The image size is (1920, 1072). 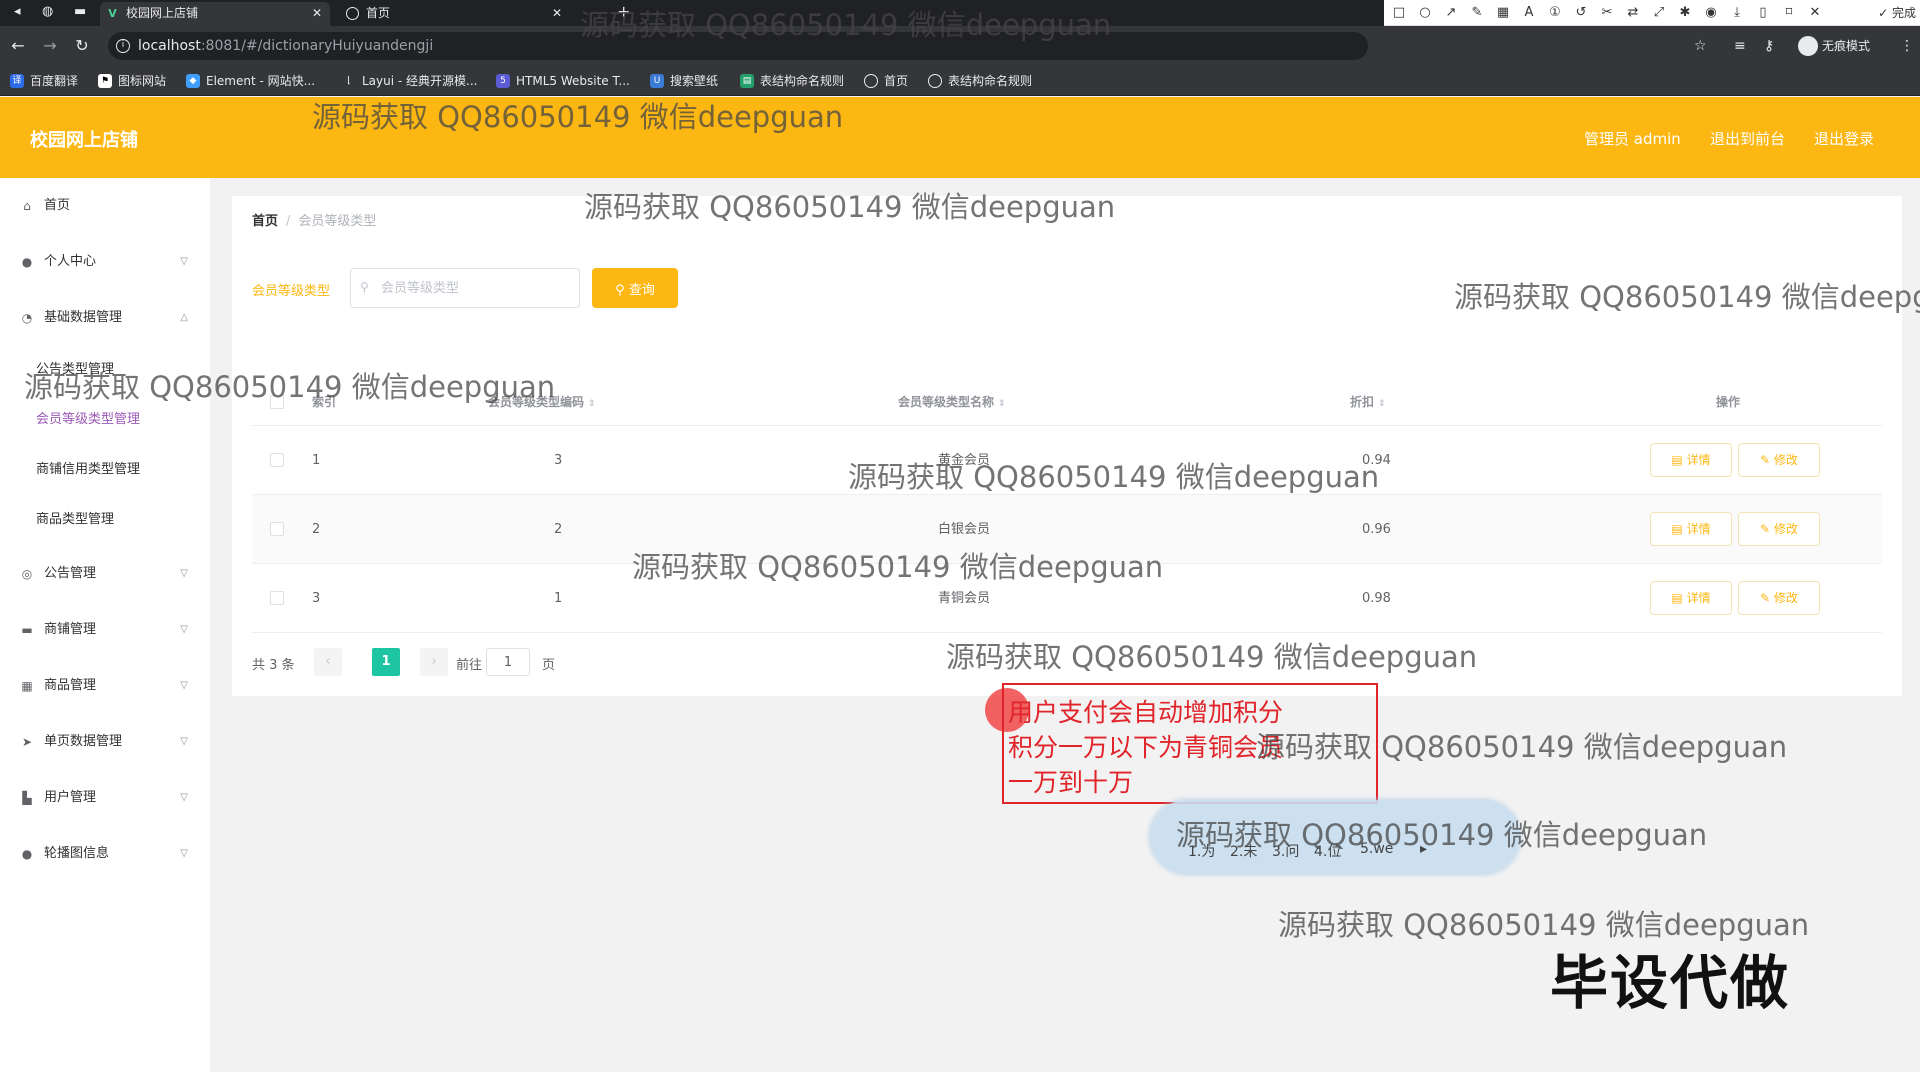 I want to click on logout-link: 退出登录, so click(x=1844, y=138).